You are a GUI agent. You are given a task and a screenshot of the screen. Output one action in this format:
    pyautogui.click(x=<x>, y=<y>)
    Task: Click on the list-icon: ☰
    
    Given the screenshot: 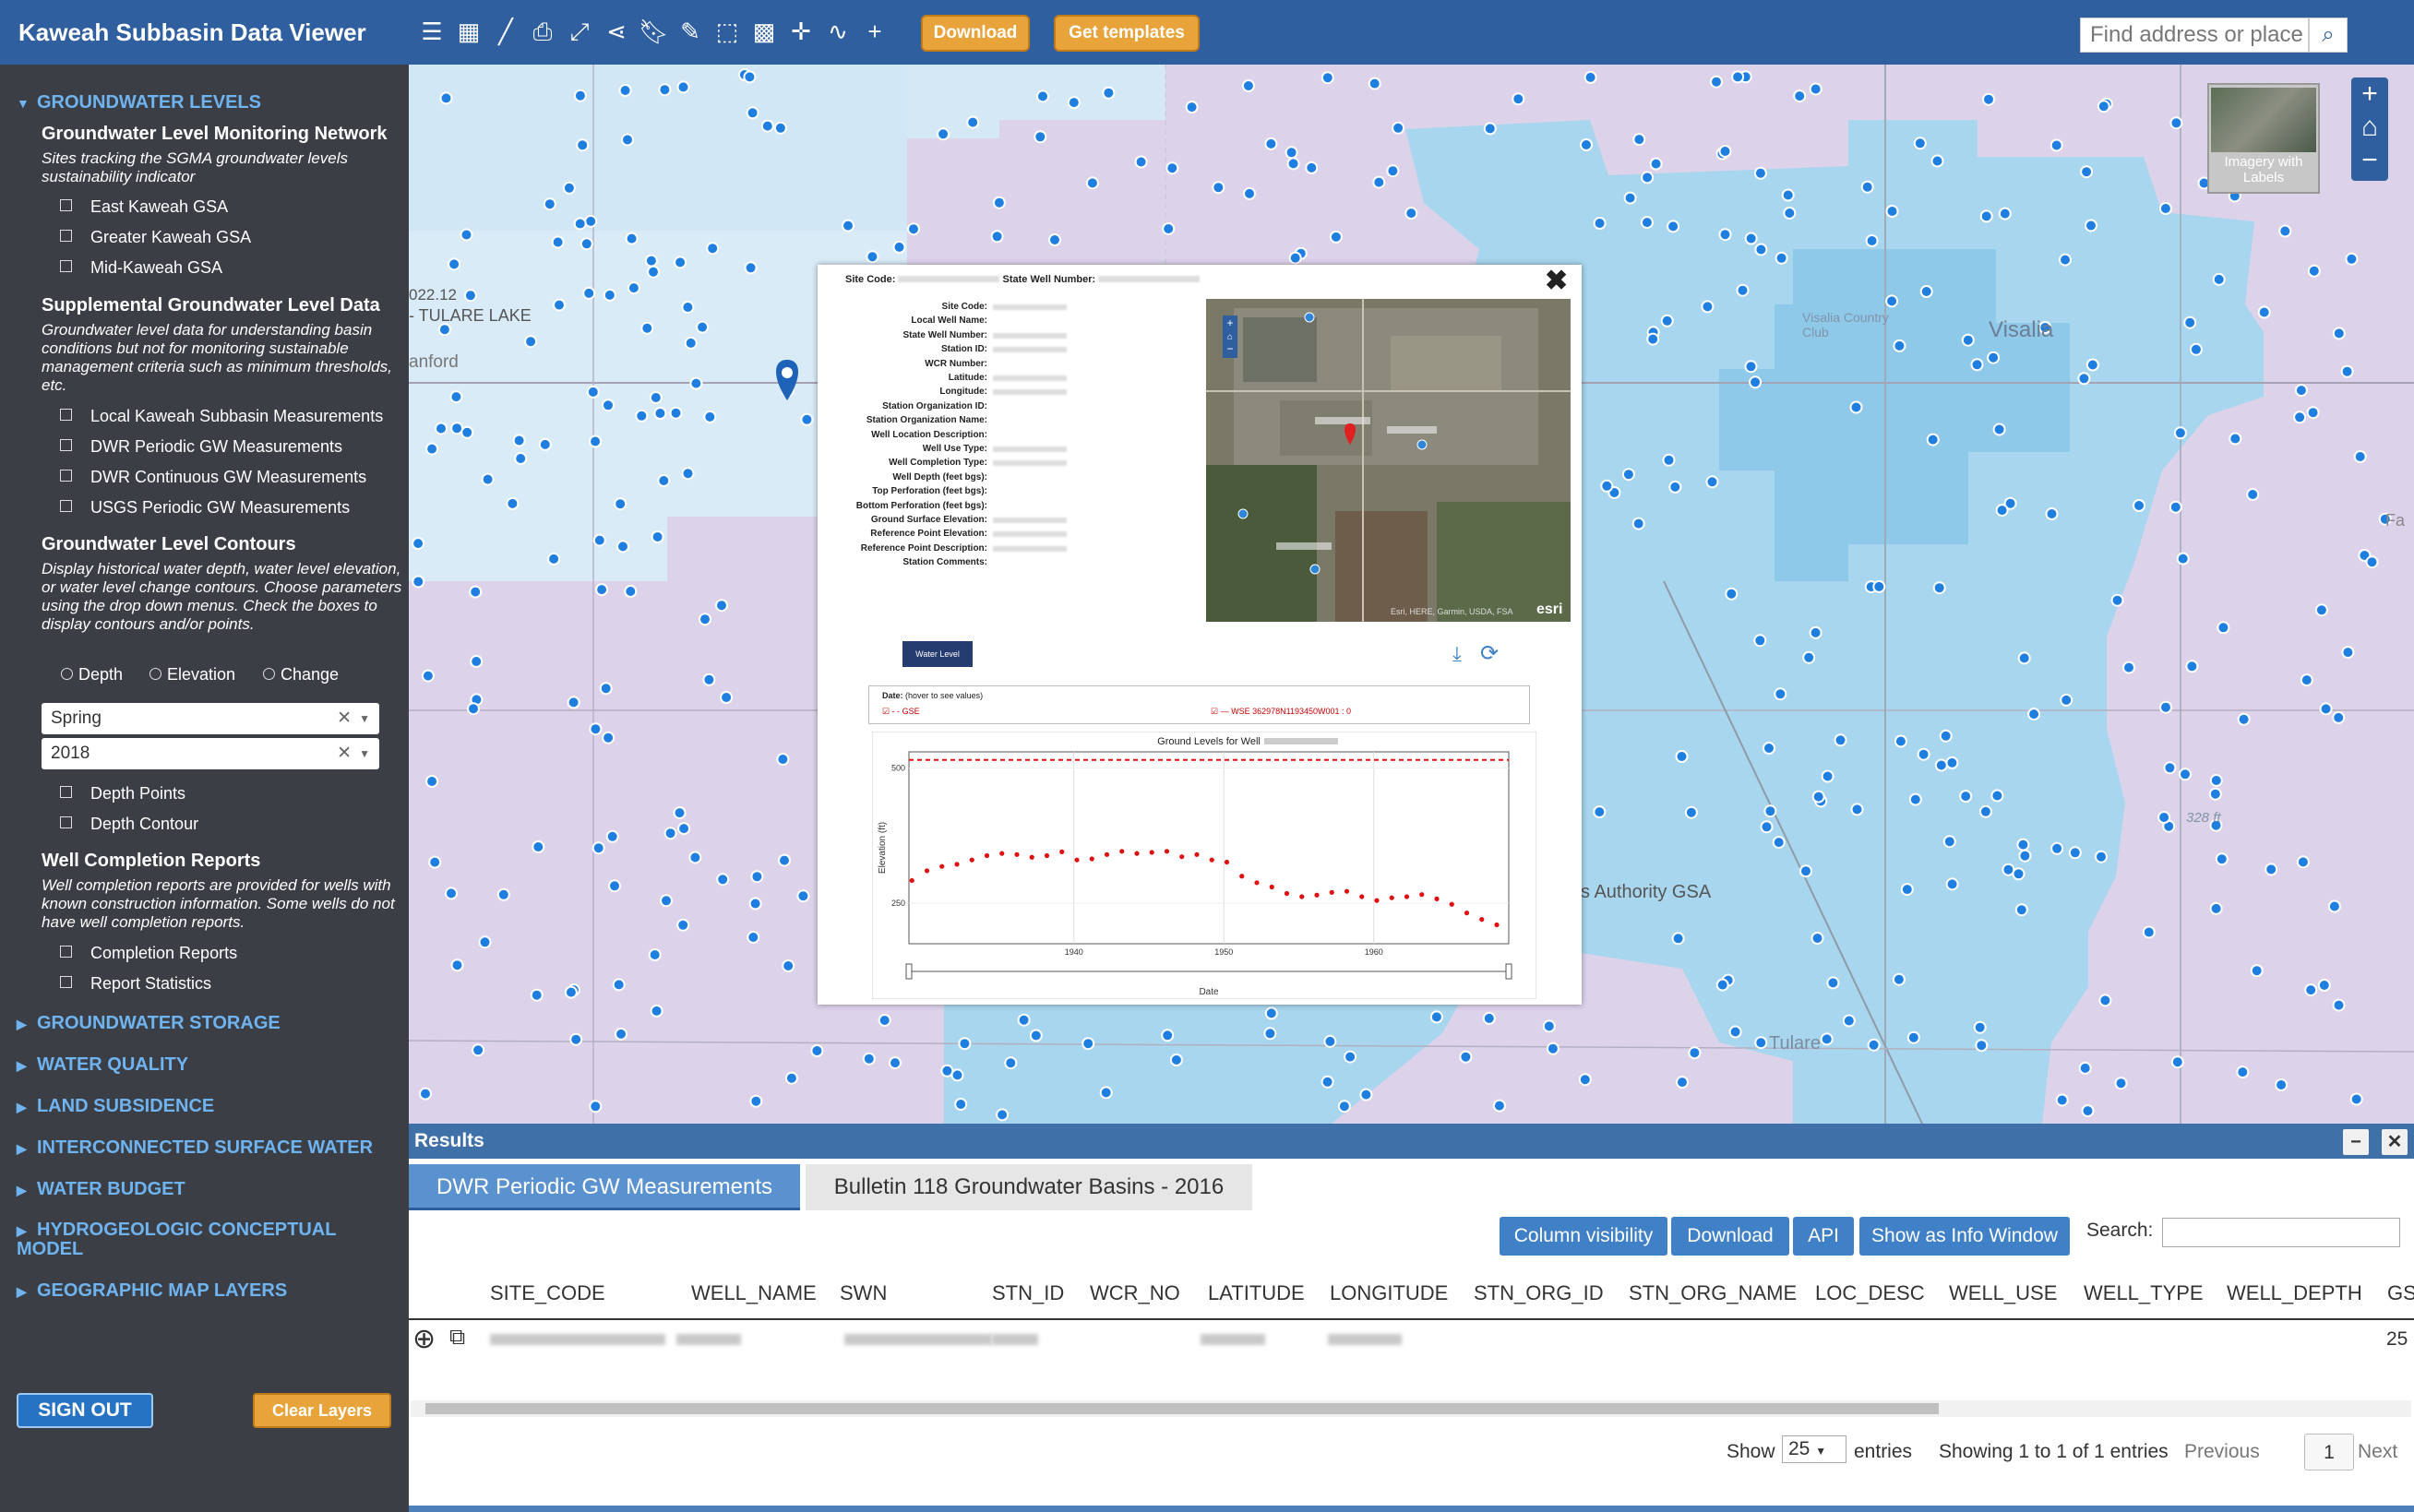 What is the action you would take?
    pyautogui.click(x=432, y=31)
    